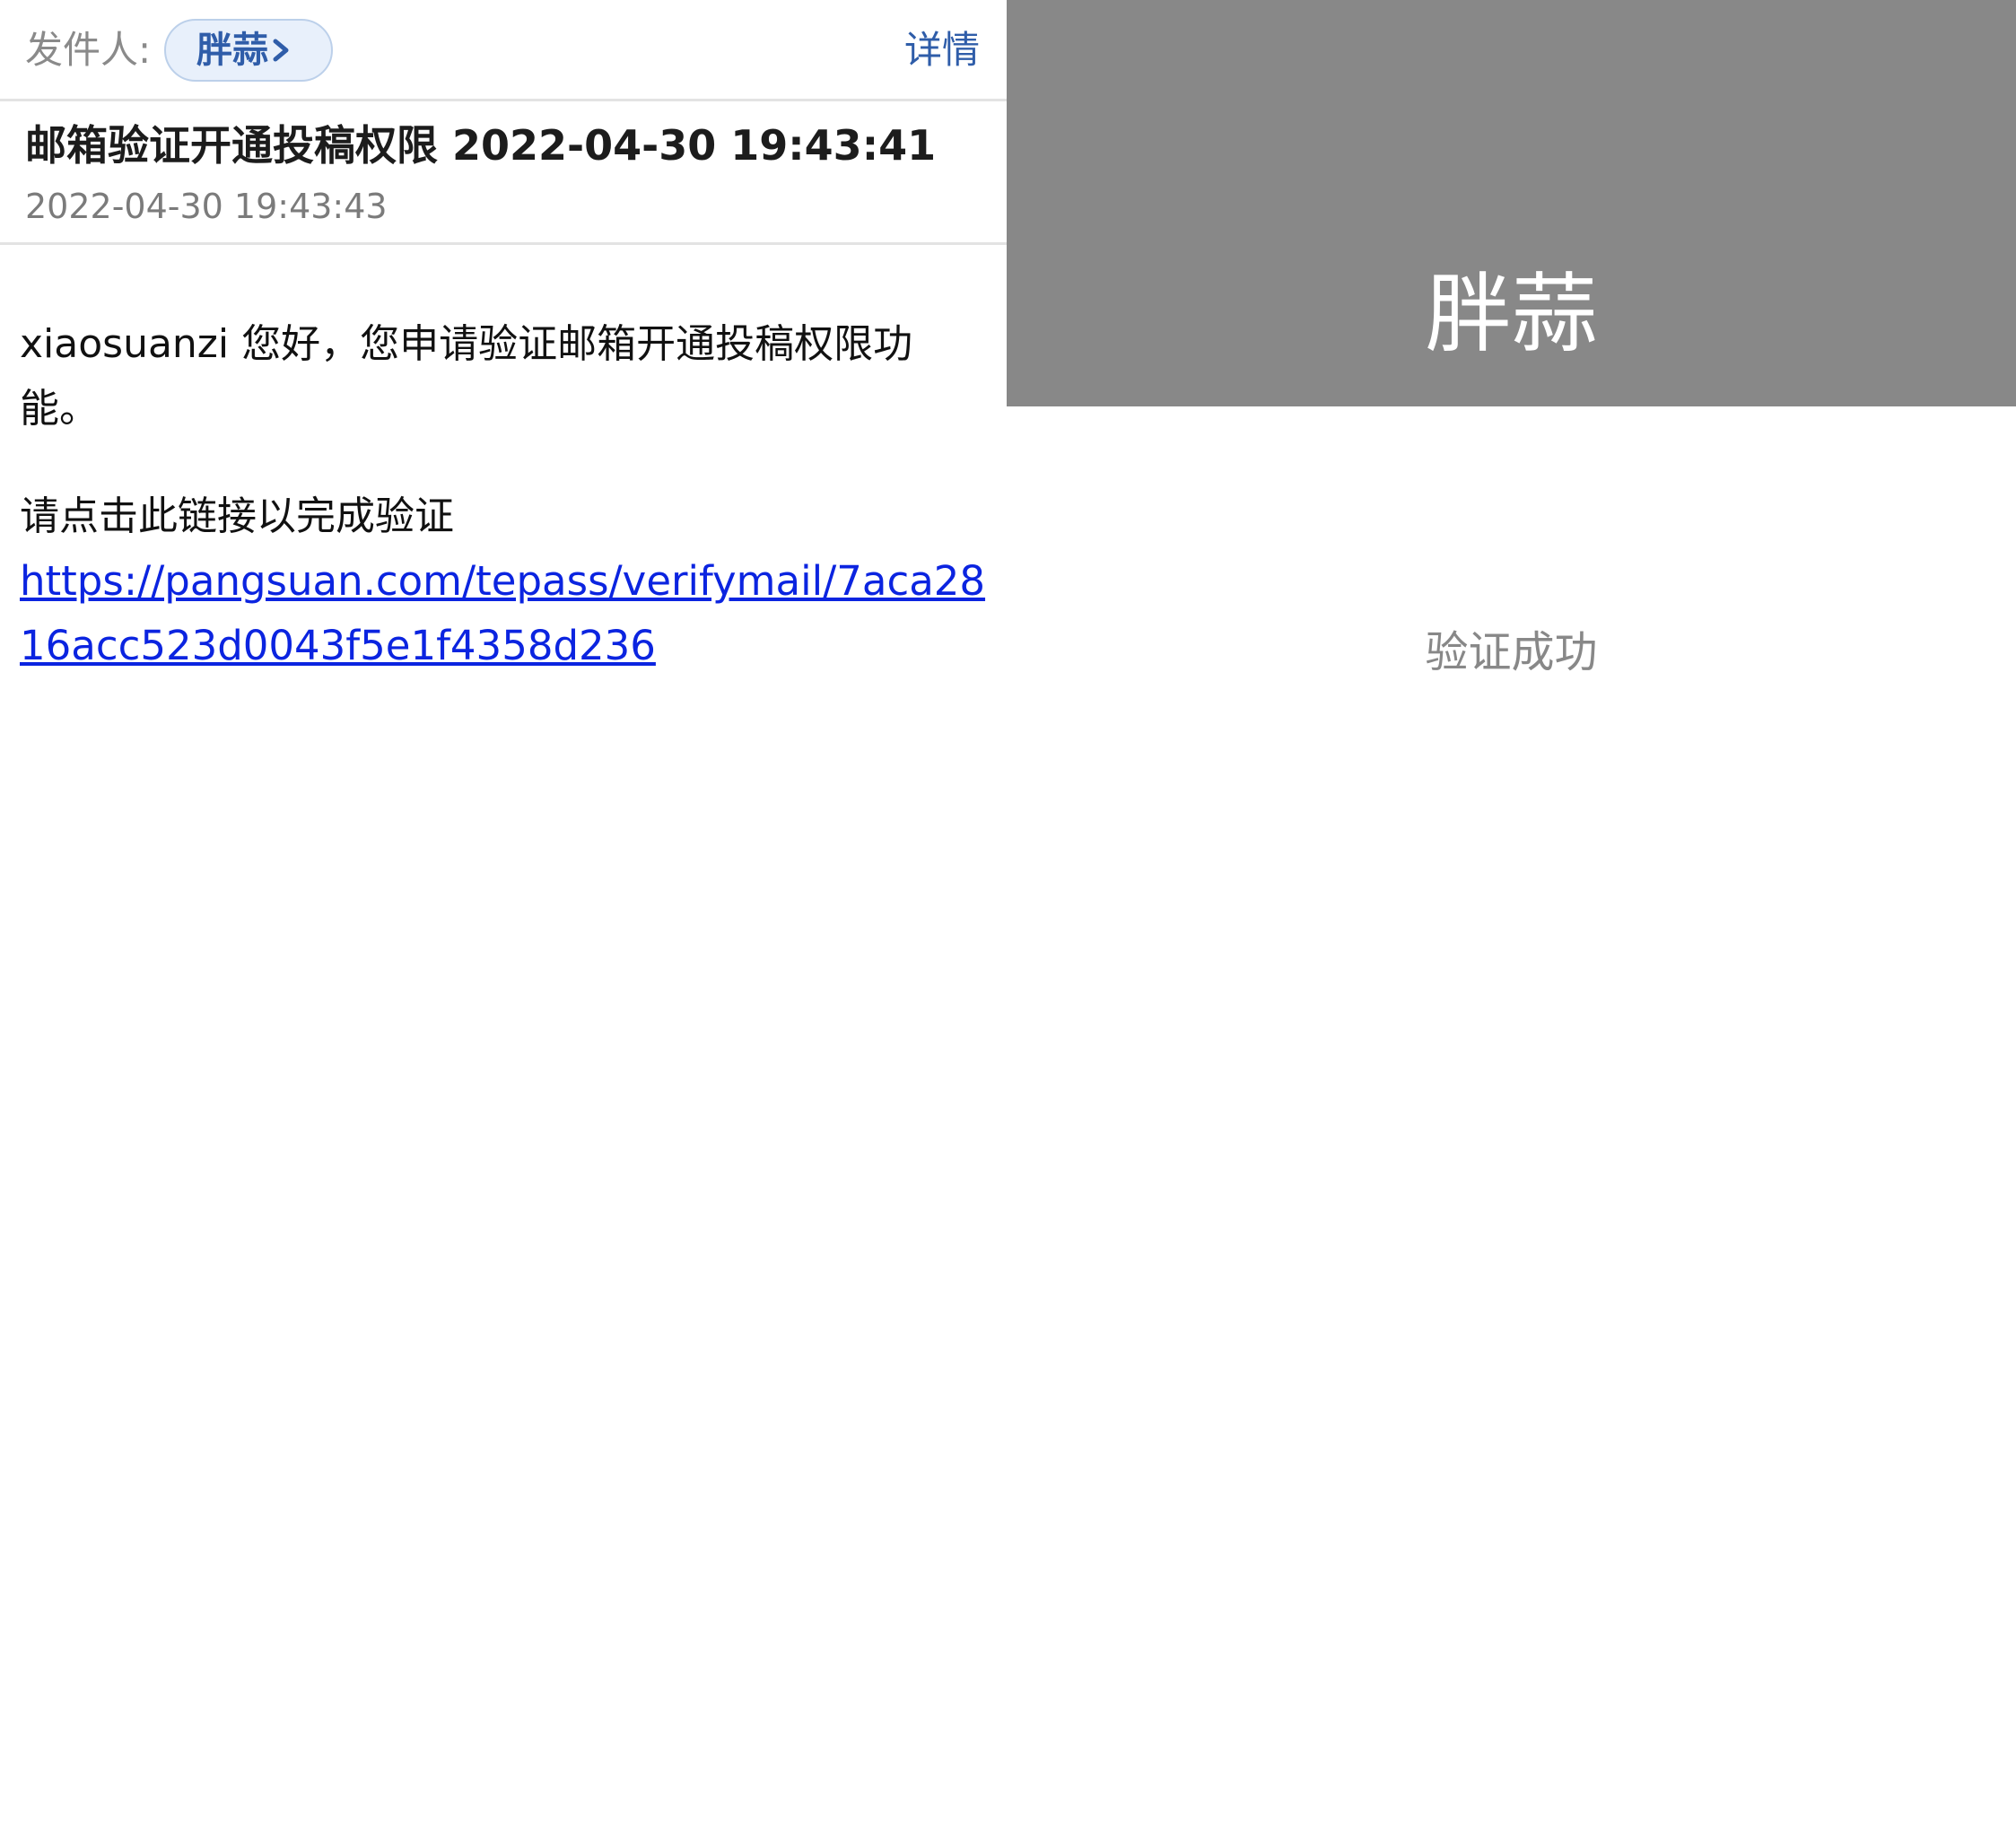  What do you see at coordinates (481, 145) in the screenshot?
I see `mail-subject: 邮箱验证开通投稿权限 2022-04-30 19:43:41` at bounding box center [481, 145].